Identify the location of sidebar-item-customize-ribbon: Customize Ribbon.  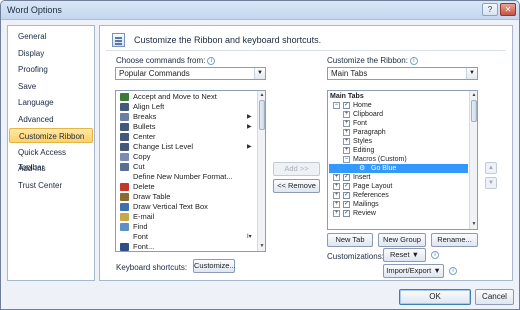
(51, 135).